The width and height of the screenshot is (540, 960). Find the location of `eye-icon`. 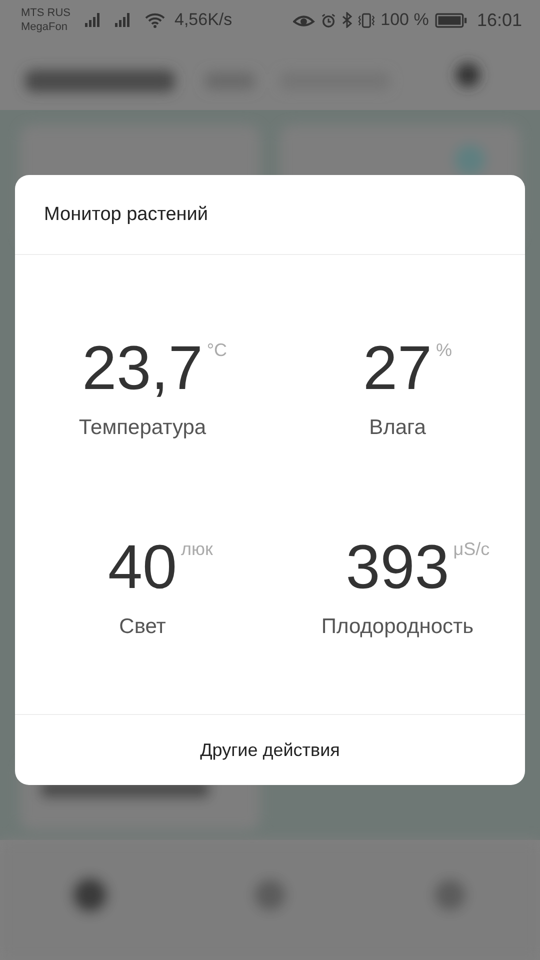

eye-icon is located at coordinates (304, 20).